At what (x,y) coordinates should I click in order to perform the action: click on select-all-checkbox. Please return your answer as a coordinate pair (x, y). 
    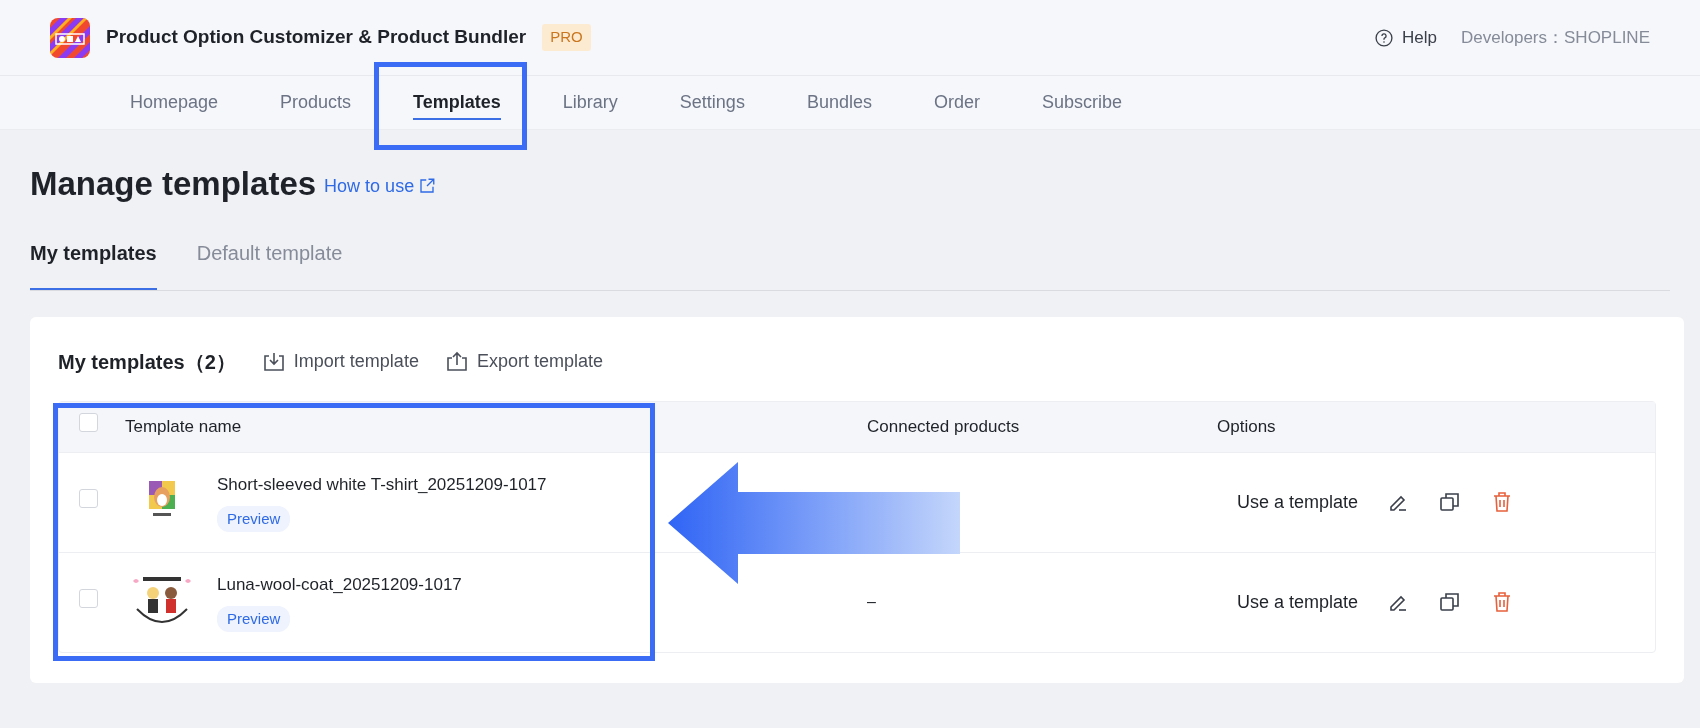
    Looking at the image, I should click on (88, 423).